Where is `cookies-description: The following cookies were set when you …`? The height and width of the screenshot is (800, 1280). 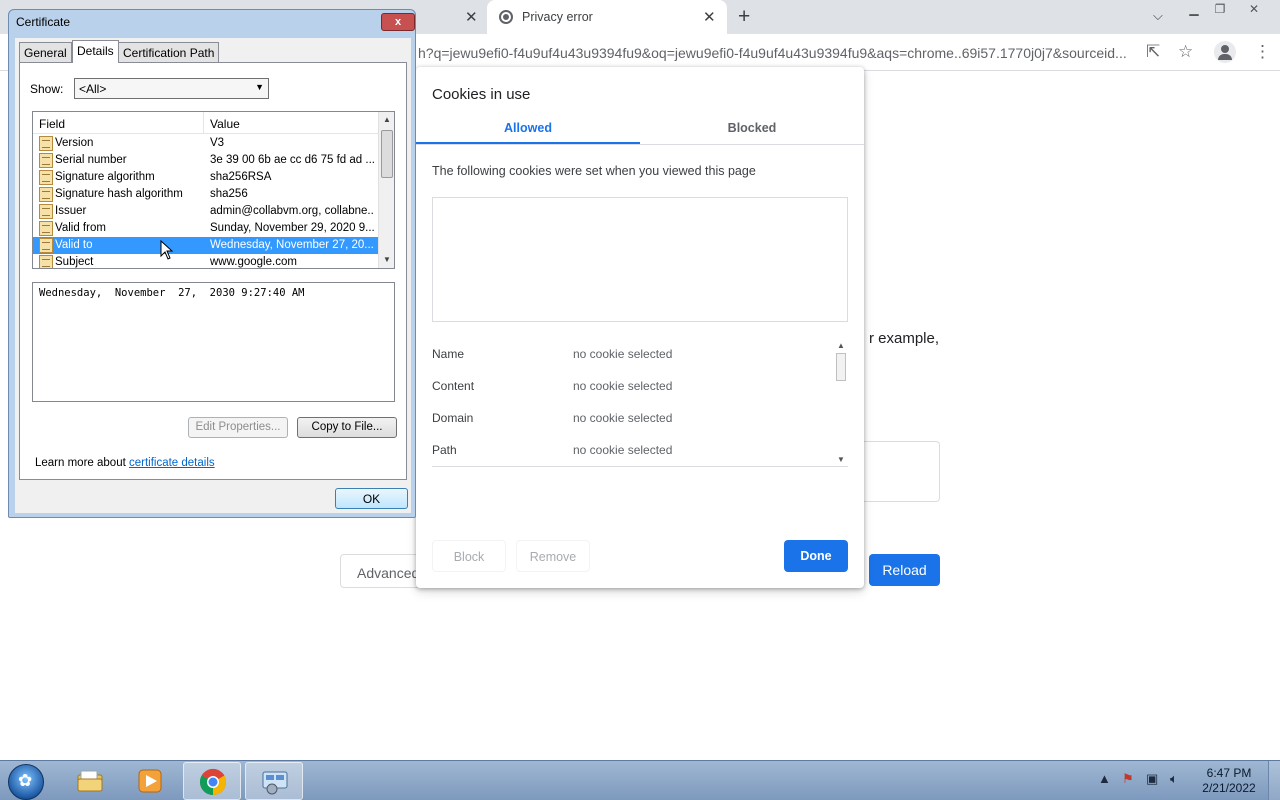 cookies-description: The following cookies were set when you … is located at coordinates (594, 171).